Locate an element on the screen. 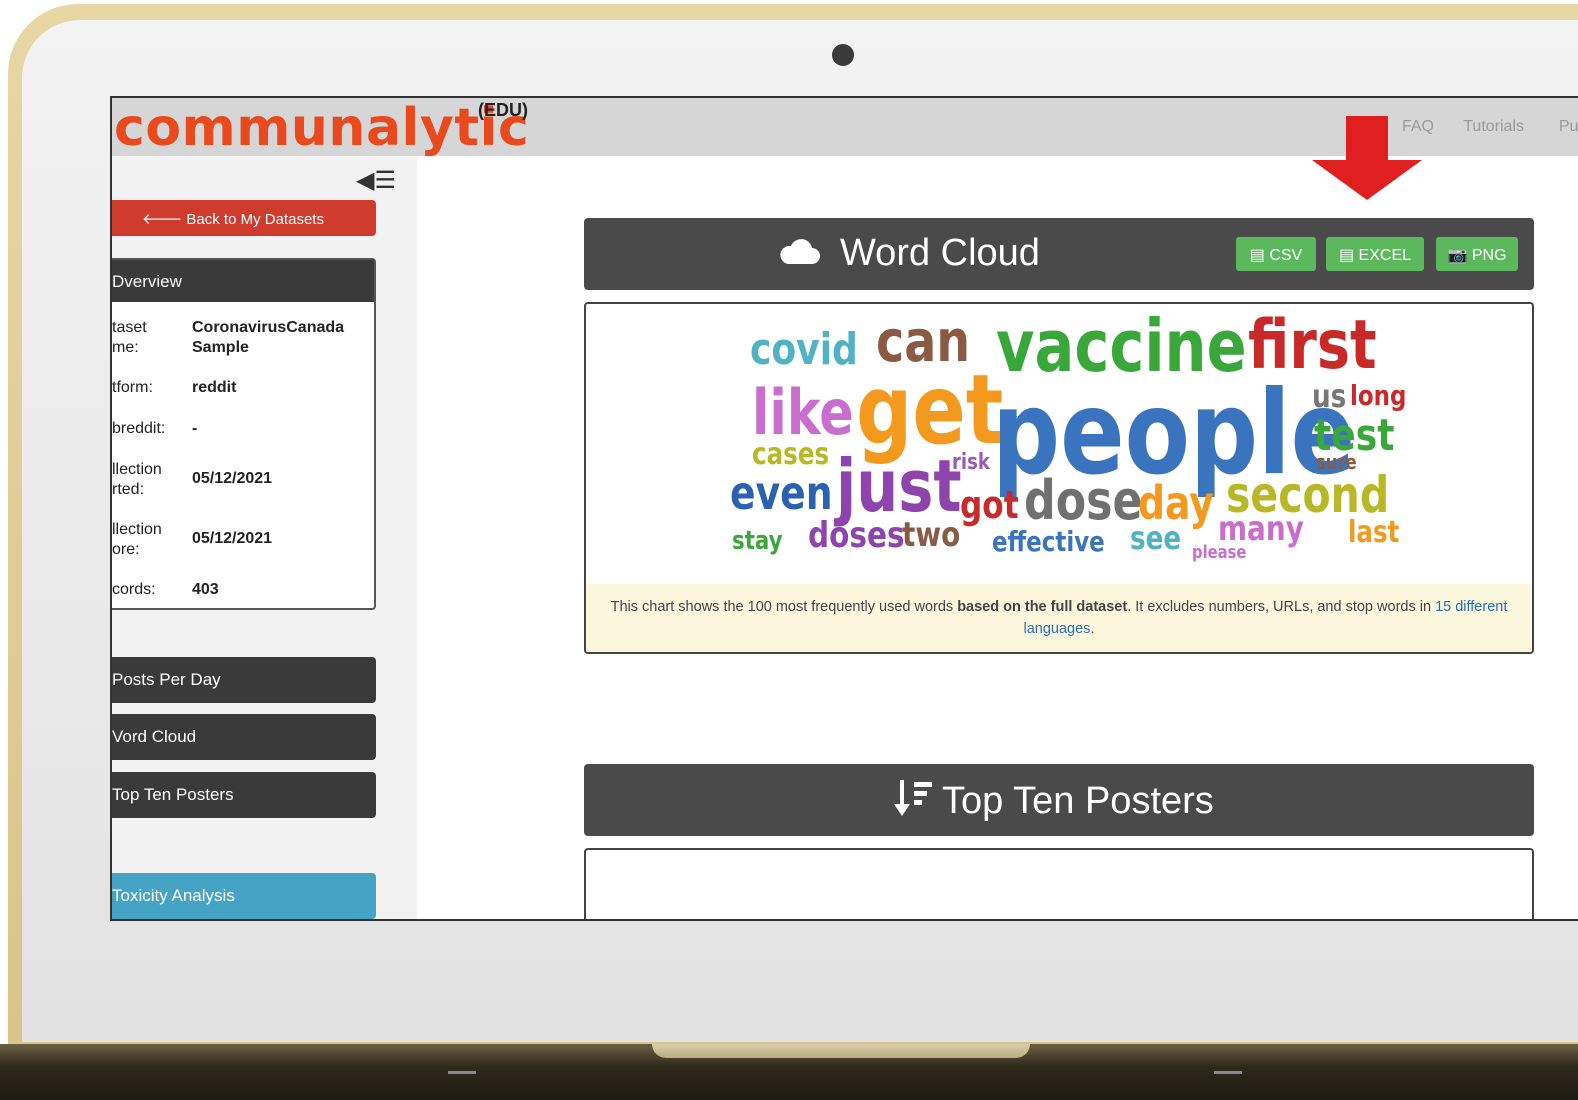 The width and height of the screenshot is (1578, 1100). word: like is located at coordinates (803, 412).